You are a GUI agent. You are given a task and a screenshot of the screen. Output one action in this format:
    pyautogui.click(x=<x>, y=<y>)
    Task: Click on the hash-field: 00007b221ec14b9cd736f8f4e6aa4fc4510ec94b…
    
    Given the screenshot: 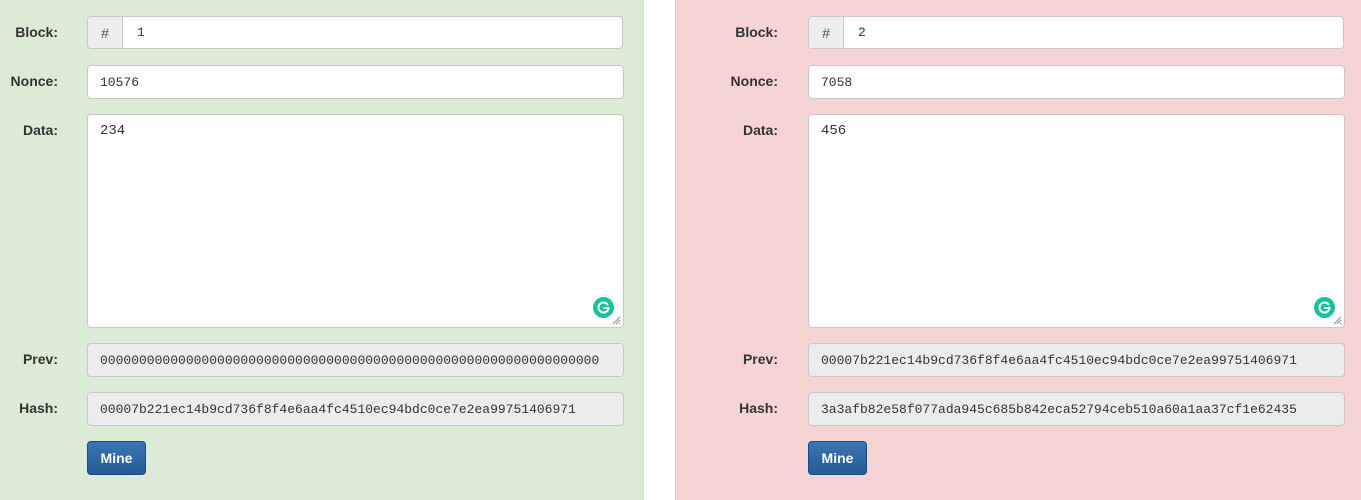 What is the action you would take?
    pyautogui.click(x=355, y=409)
    